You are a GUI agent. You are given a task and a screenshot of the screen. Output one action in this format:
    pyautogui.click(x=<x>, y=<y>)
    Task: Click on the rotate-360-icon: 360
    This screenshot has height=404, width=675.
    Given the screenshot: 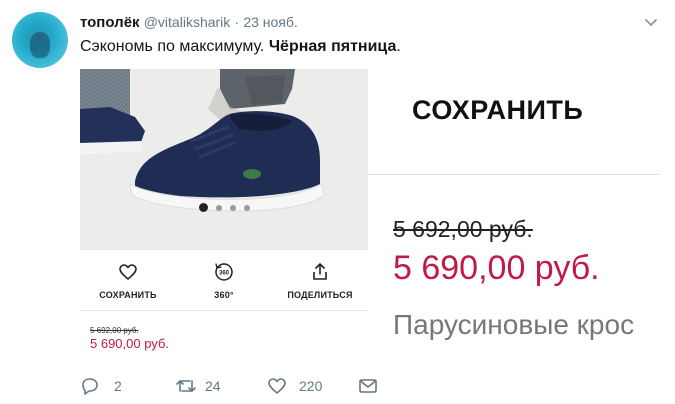 What is the action you would take?
    pyautogui.click(x=224, y=272)
    